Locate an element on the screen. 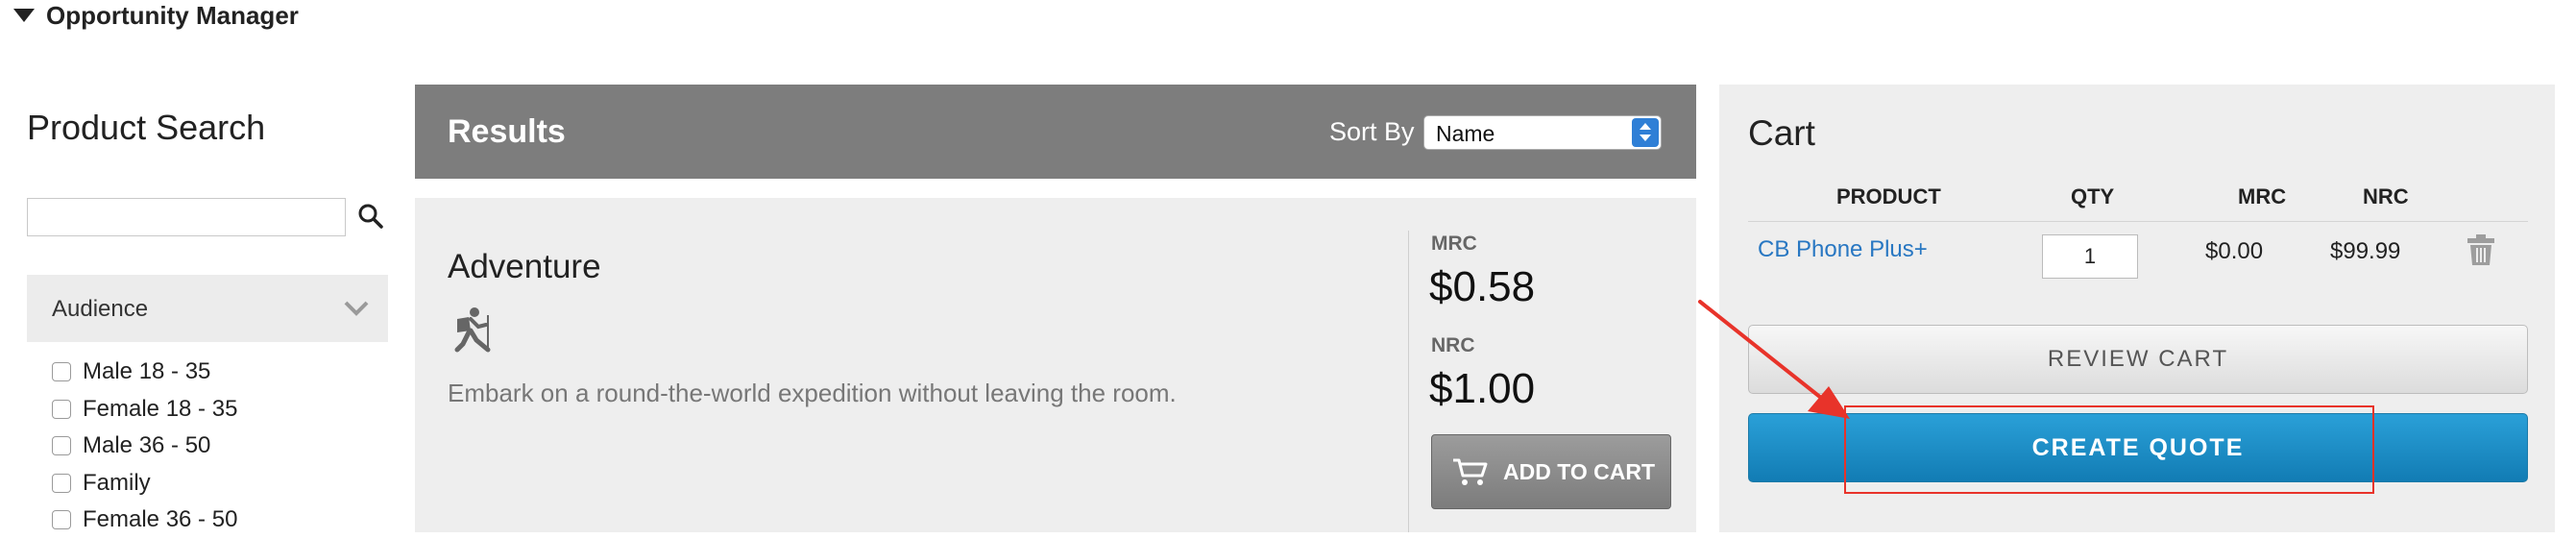  highlight-box is located at coordinates (2109, 450).